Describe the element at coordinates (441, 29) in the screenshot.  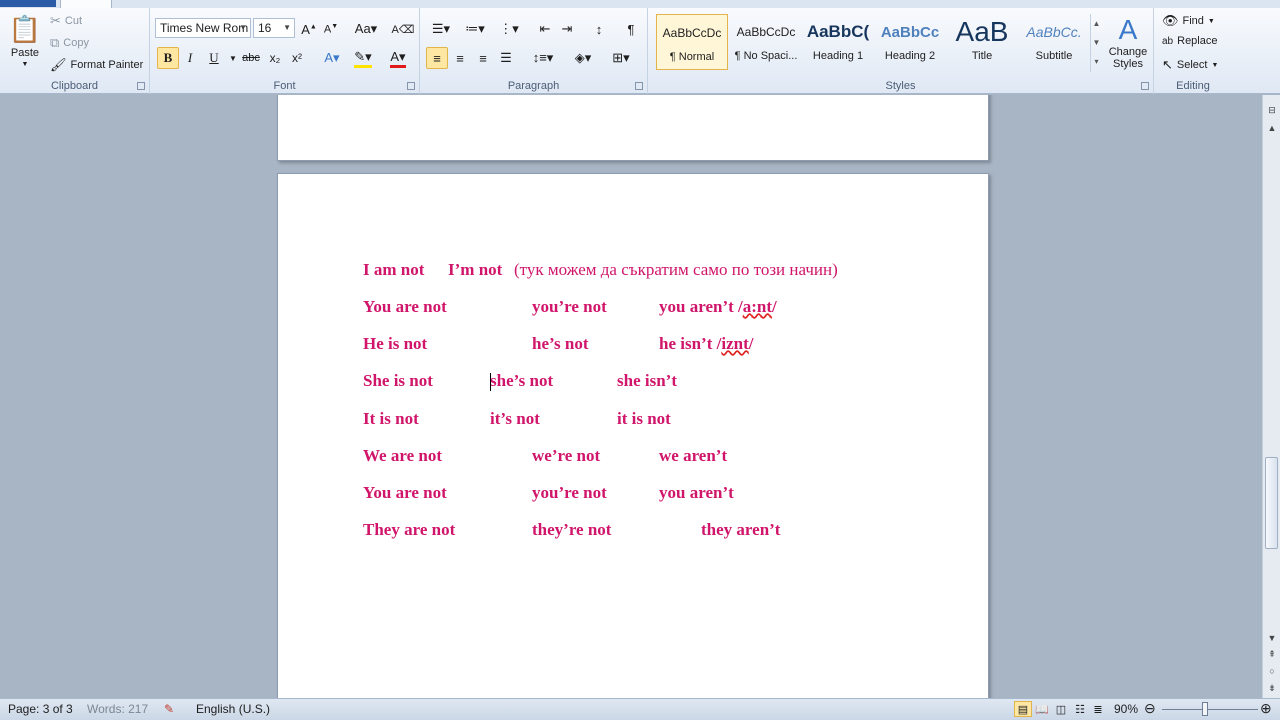
I see `bullets-button: ☰▾` at that location.